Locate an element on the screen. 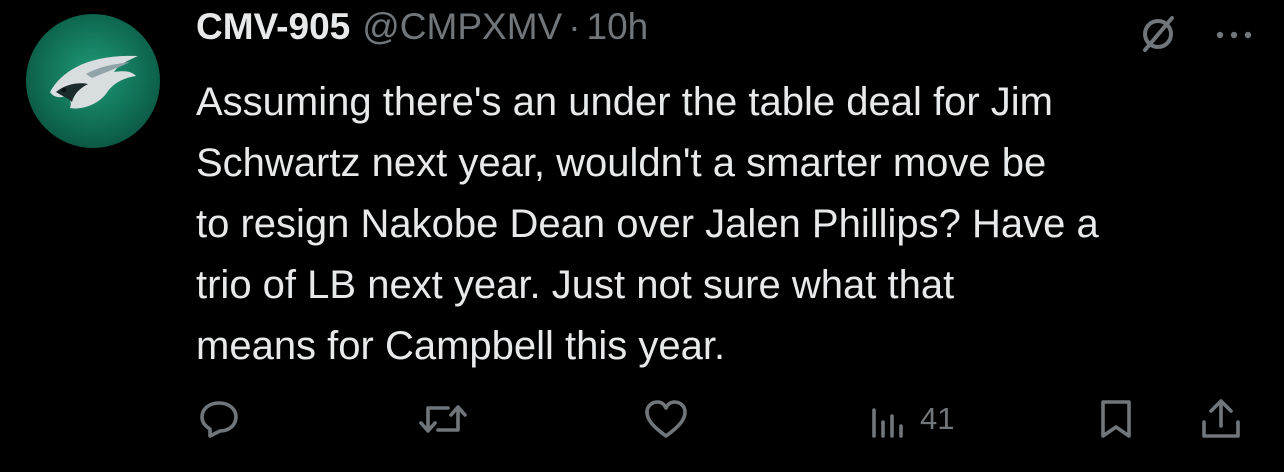  tweet-top-actions is located at coordinates (1195, 36).